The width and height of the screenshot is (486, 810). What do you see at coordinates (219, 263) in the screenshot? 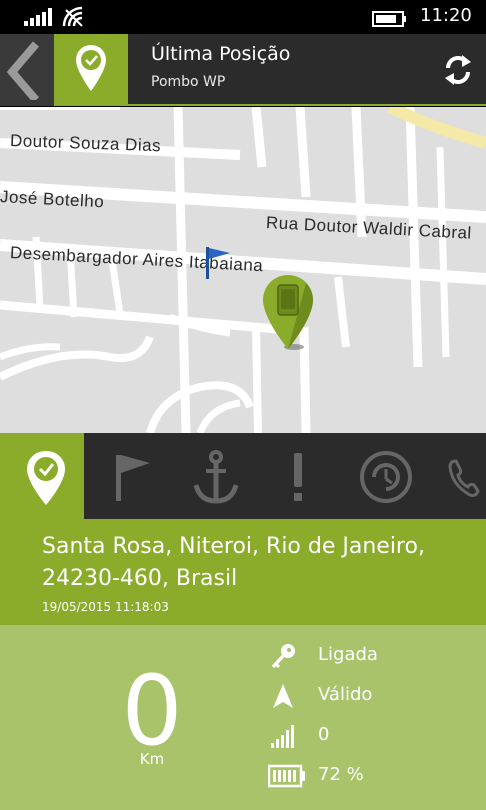
I see `flag-marker` at bounding box center [219, 263].